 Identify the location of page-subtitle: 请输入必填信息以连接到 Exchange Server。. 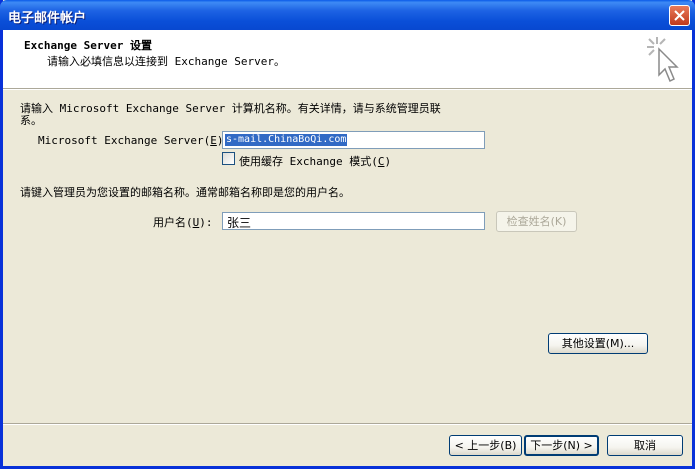
(166, 61).